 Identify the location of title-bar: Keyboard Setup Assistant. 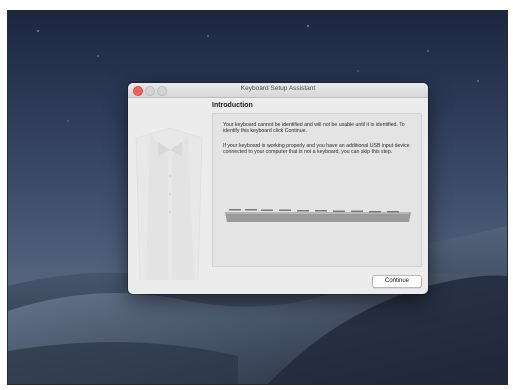
(278, 90).